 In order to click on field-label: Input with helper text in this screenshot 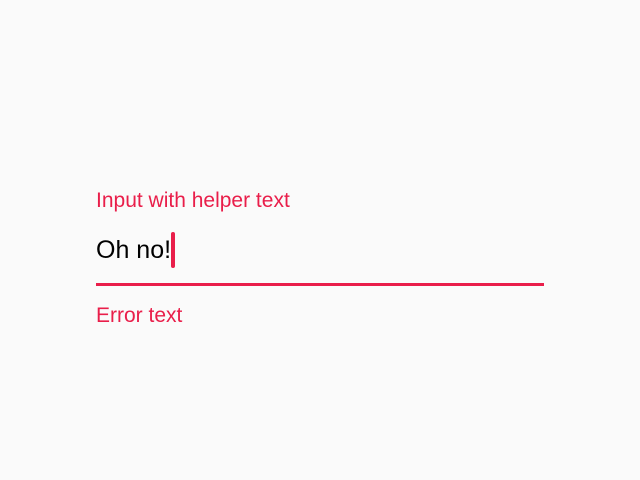, I will do `click(193, 200)`.